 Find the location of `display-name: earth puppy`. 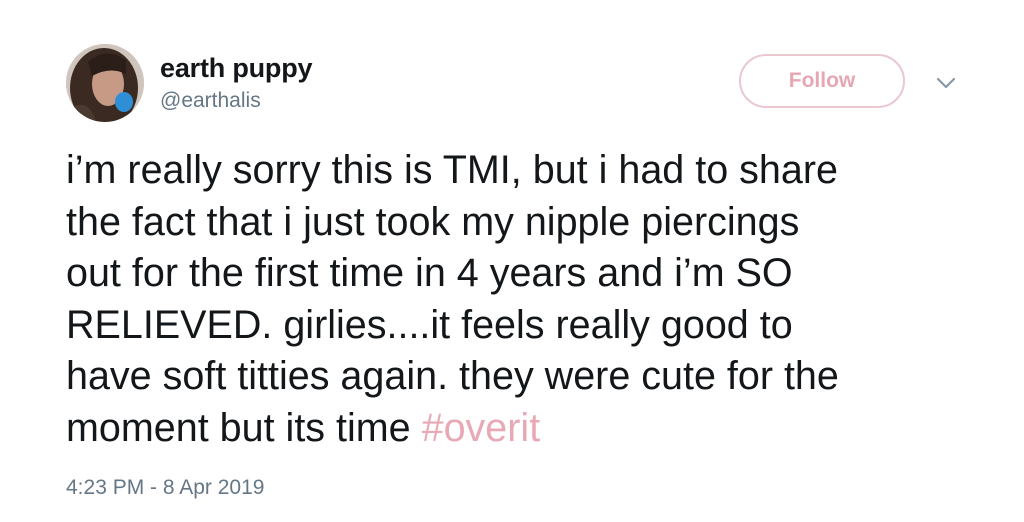

display-name: earth puppy is located at coordinates (236, 68).